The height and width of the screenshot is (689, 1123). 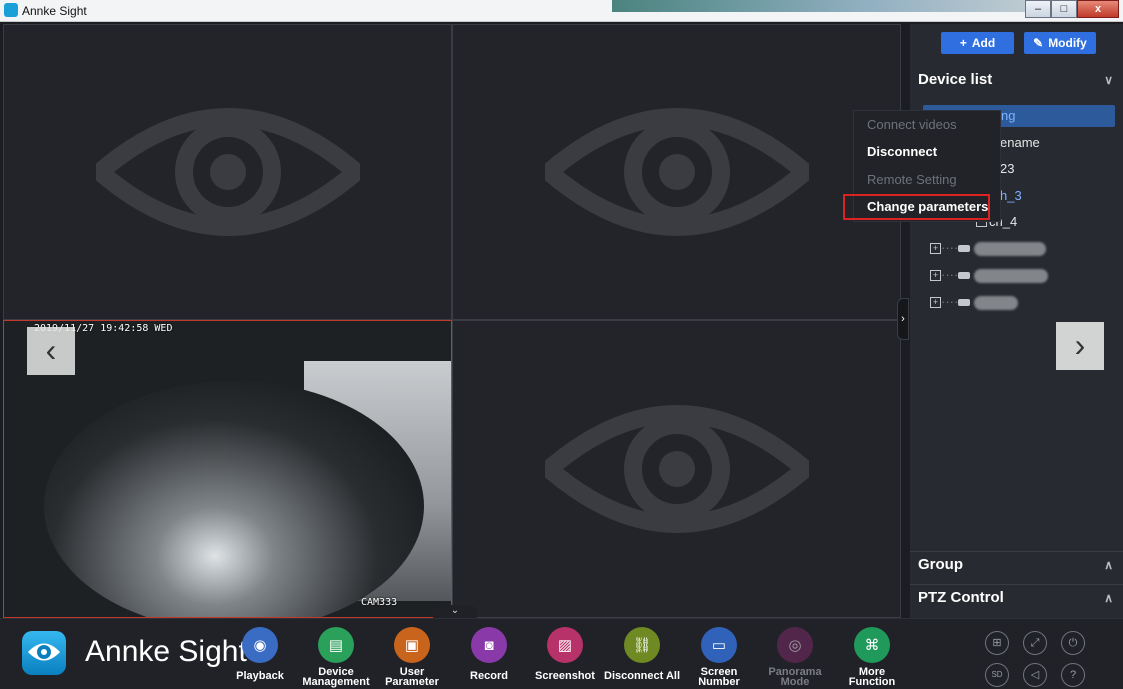 I want to click on help-icon: ?, so click(x=1073, y=675).